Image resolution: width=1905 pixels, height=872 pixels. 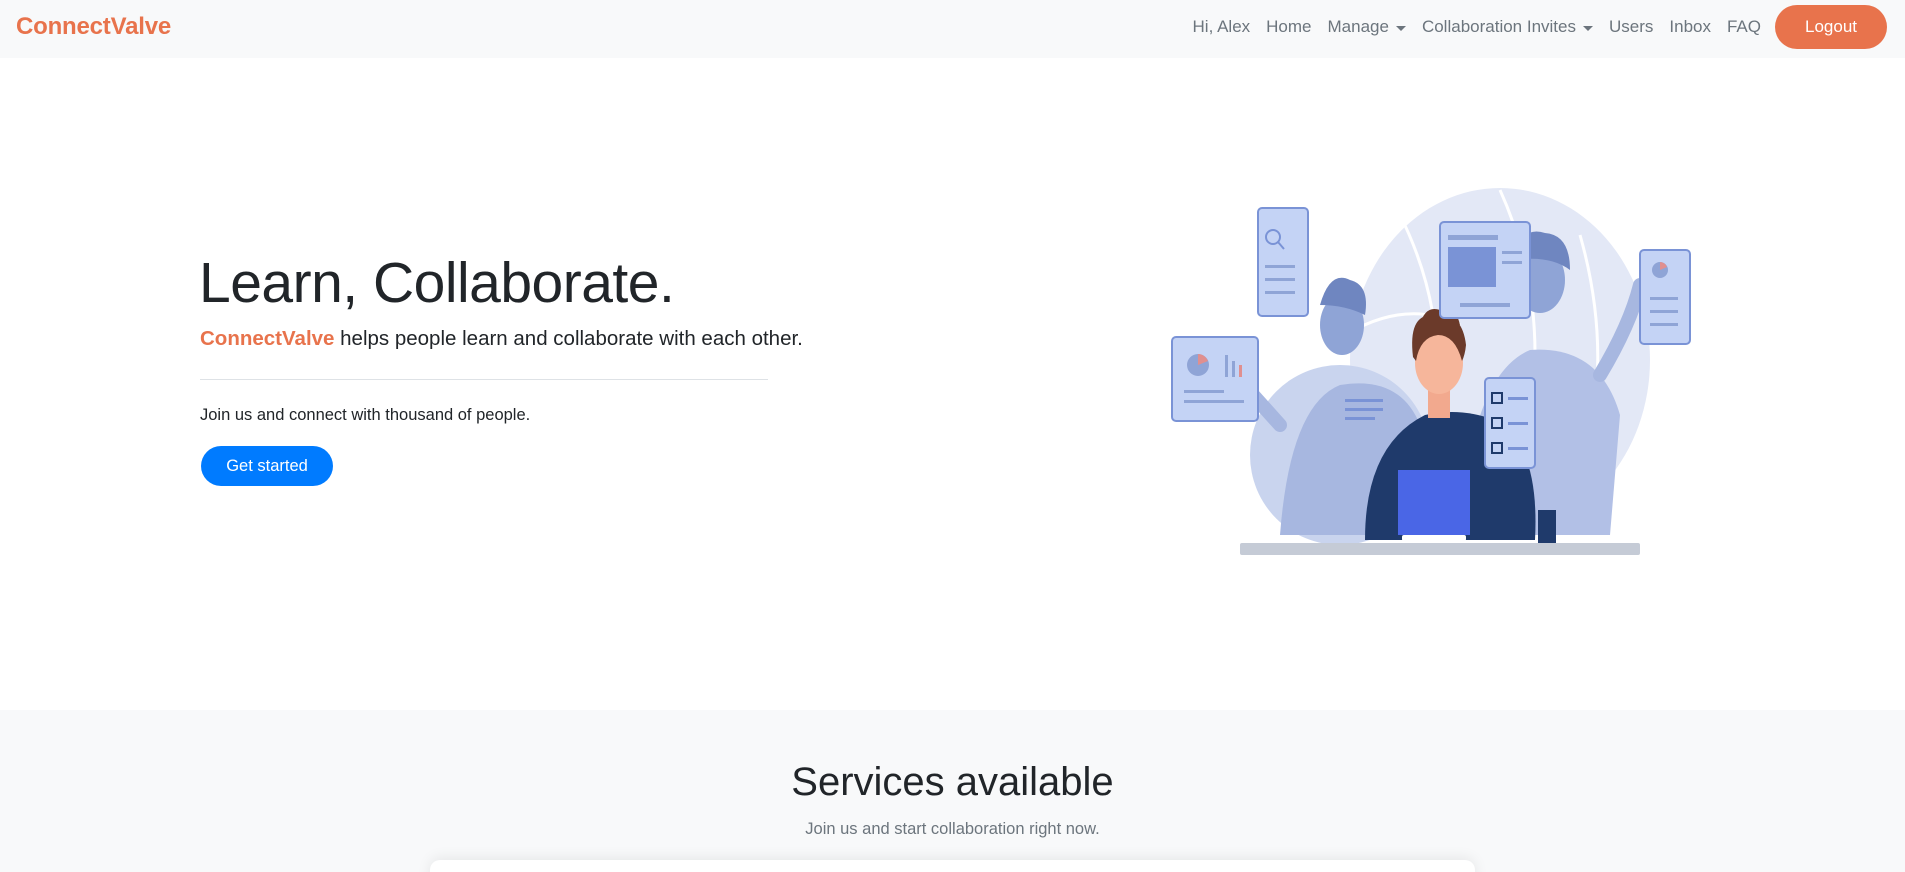 I want to click on nav-collaboration-invites-dropdown: Collaboration Invites, so click(x=1507, y=27).